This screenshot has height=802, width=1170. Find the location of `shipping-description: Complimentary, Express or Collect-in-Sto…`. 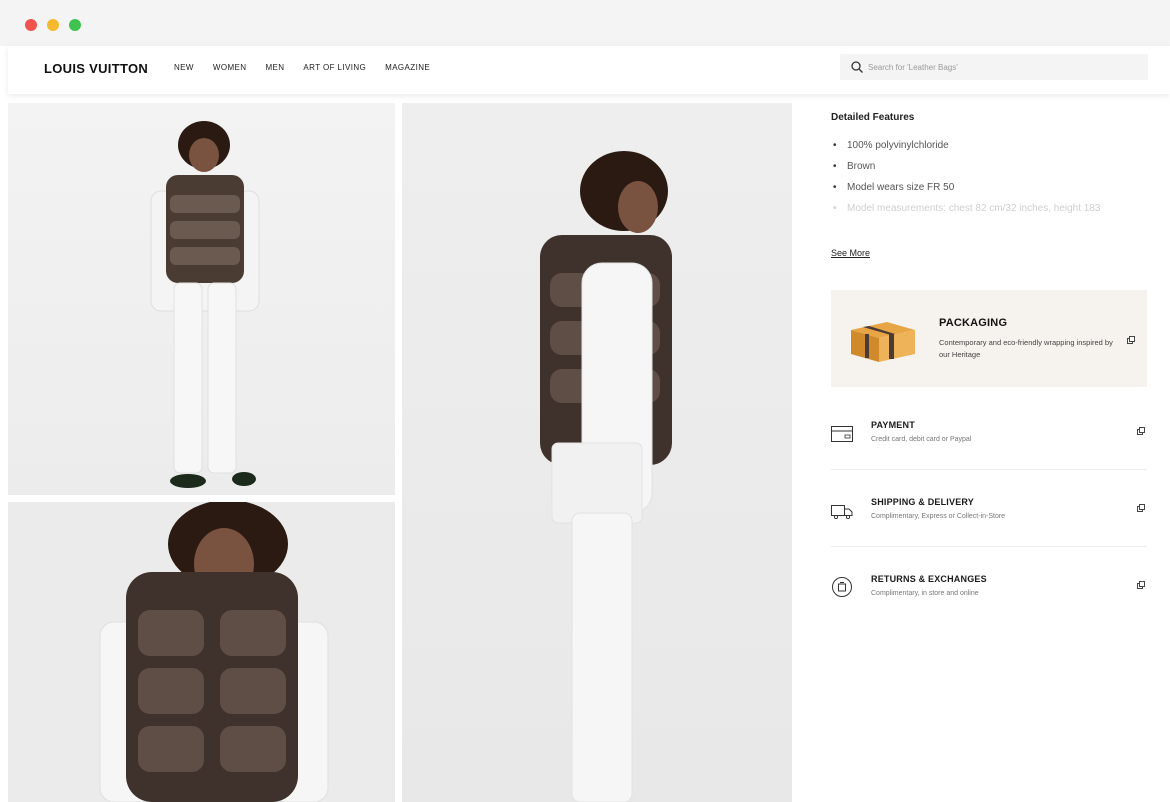

shipping-description: Complimentary, Express or Collect-in-Sto… is located at coordinates (938, 516).